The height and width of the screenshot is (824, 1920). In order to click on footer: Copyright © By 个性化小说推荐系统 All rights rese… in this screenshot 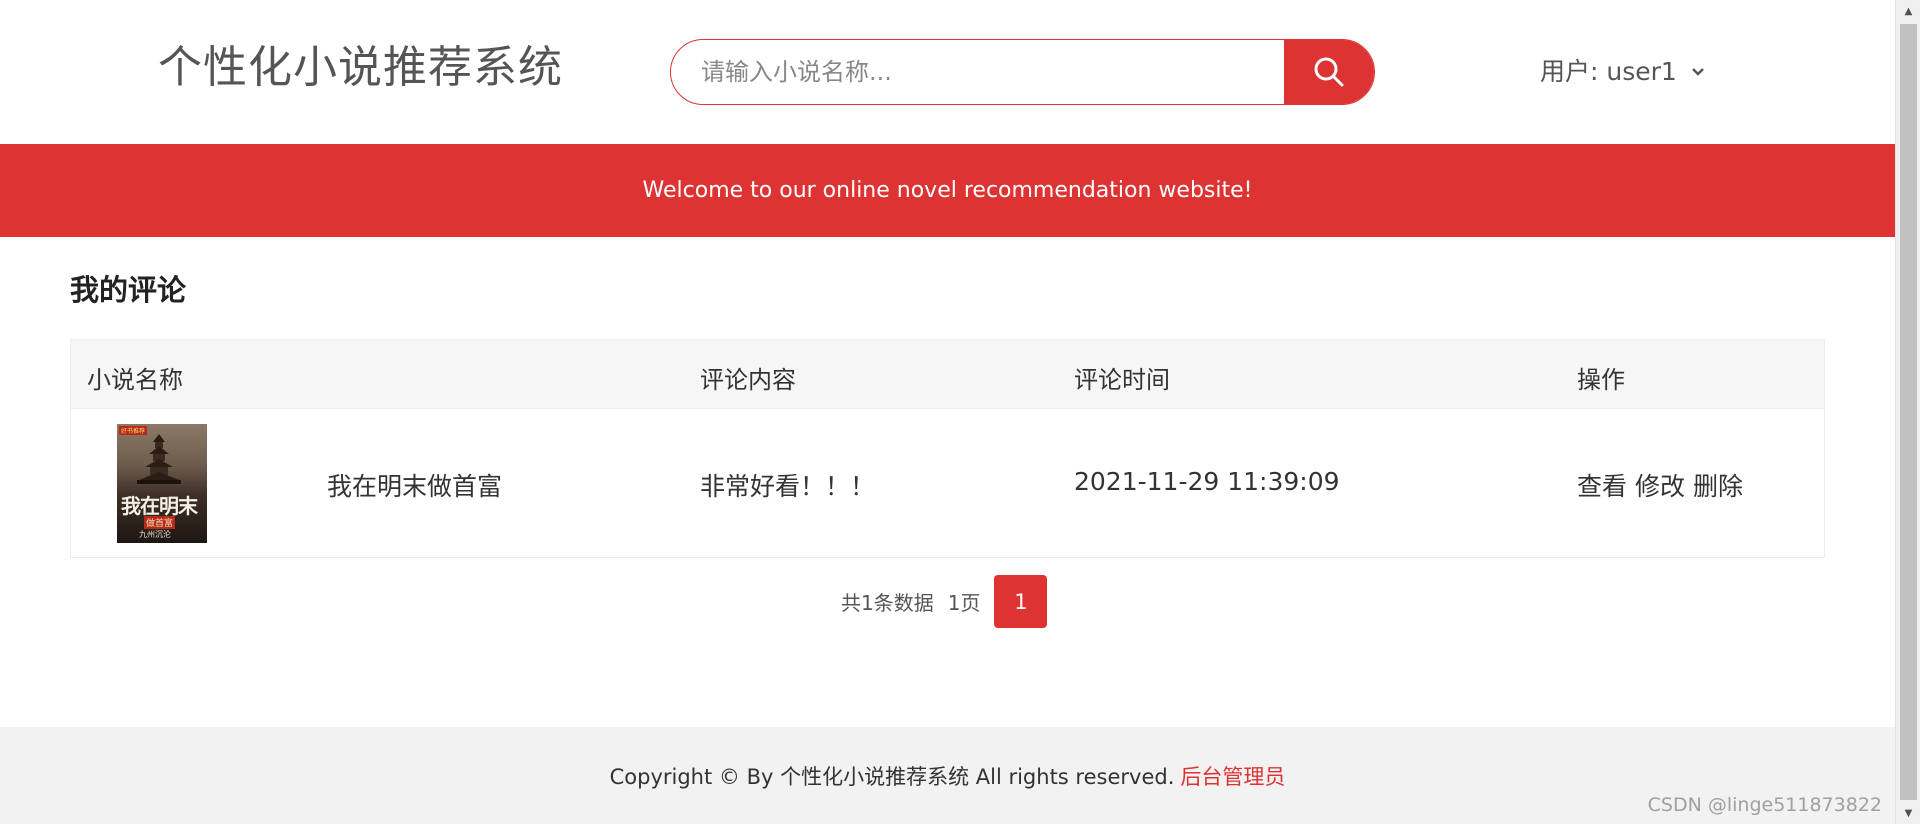, I will do `click(947, 775)`.